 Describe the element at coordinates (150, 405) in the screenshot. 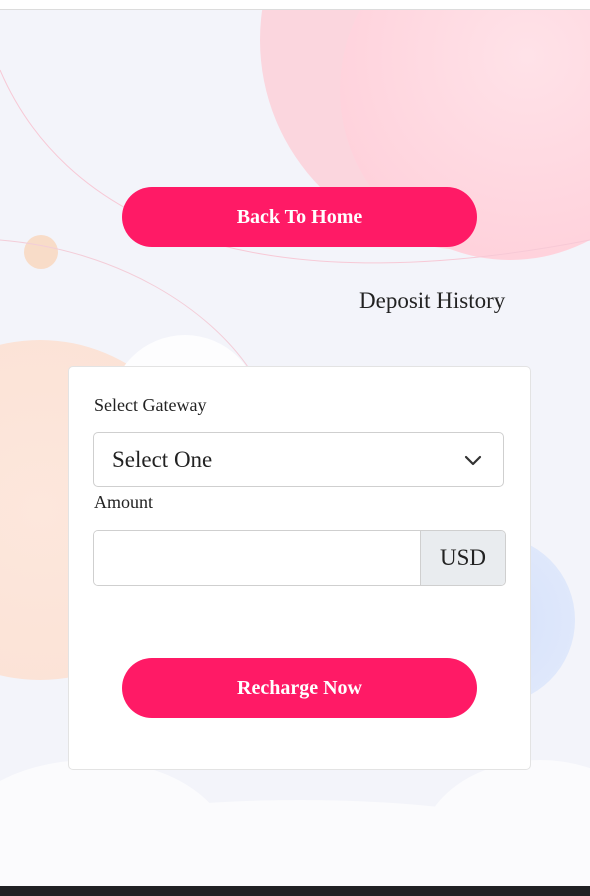

I see `gateway-label: Select Gateway` at that location.